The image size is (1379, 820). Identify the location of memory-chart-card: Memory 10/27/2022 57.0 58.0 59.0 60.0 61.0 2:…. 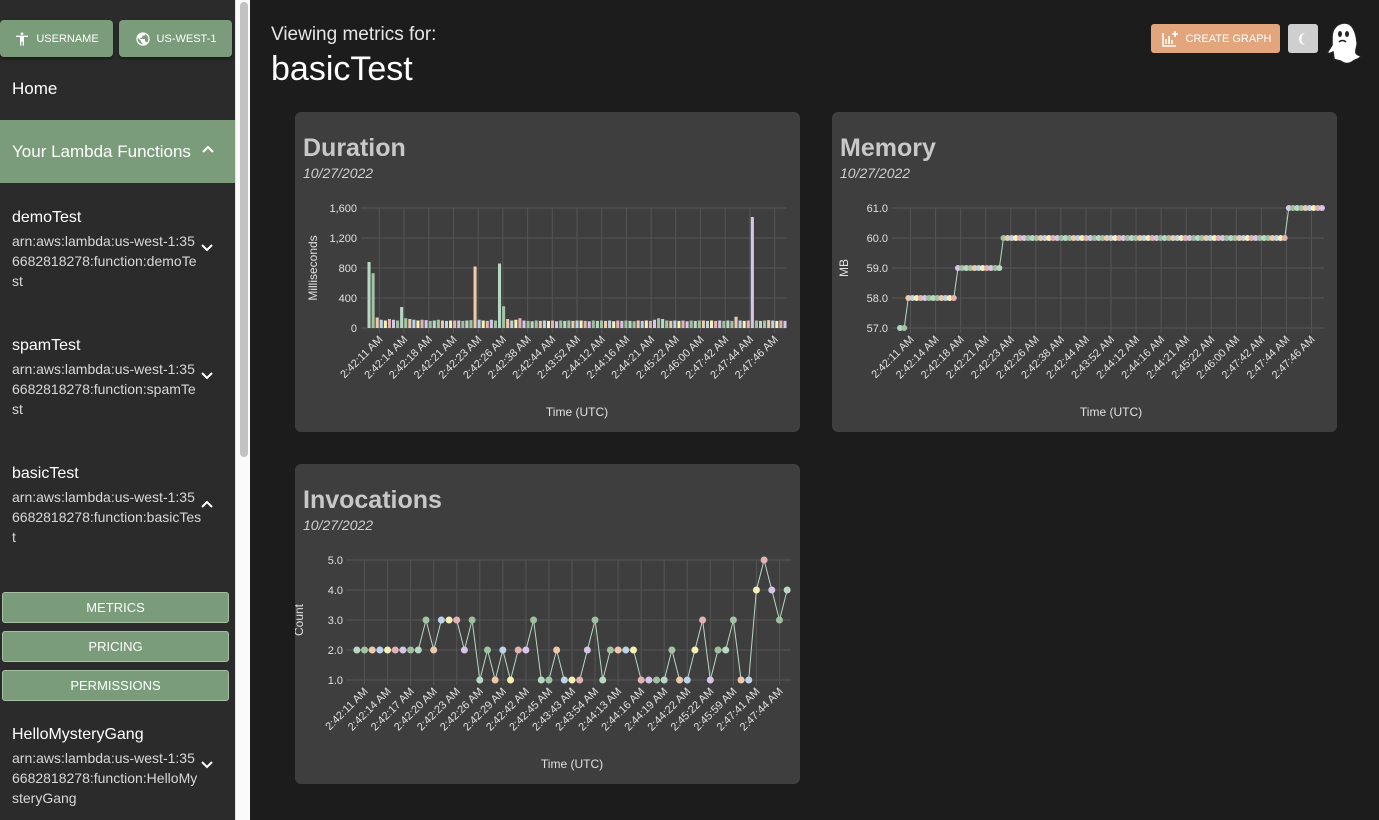
(1084, 272).